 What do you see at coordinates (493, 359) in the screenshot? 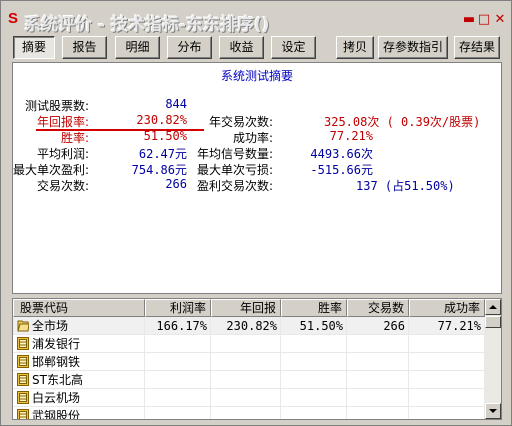
I see `vertical-scrollbar` at bounding box center [493, 359].